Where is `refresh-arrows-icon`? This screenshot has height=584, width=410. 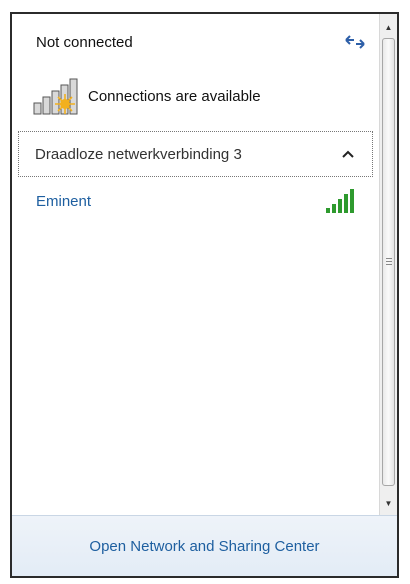
refresh-arrows-icon is located at coordinates (355, 42).